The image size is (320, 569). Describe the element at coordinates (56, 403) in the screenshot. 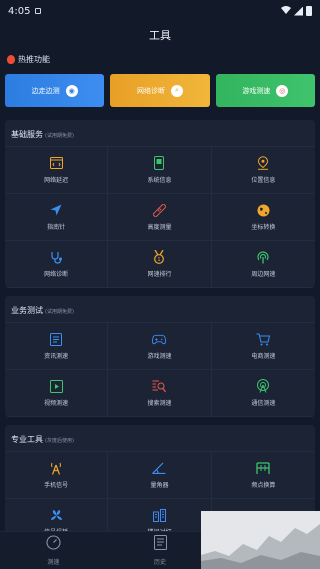

I see `tool-label: 视频测速` at that location.